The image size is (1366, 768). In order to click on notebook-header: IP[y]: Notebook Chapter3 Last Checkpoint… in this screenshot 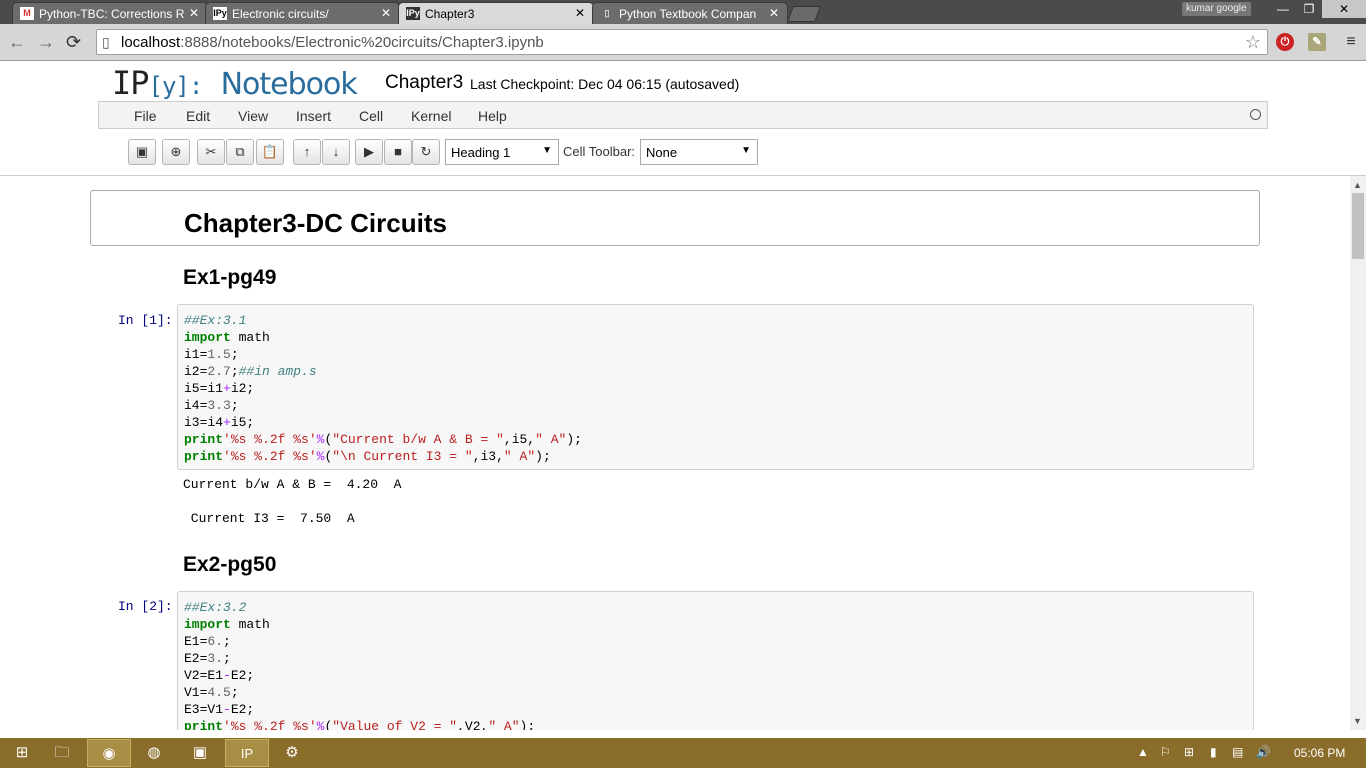, I will do `click(683, 81)`.